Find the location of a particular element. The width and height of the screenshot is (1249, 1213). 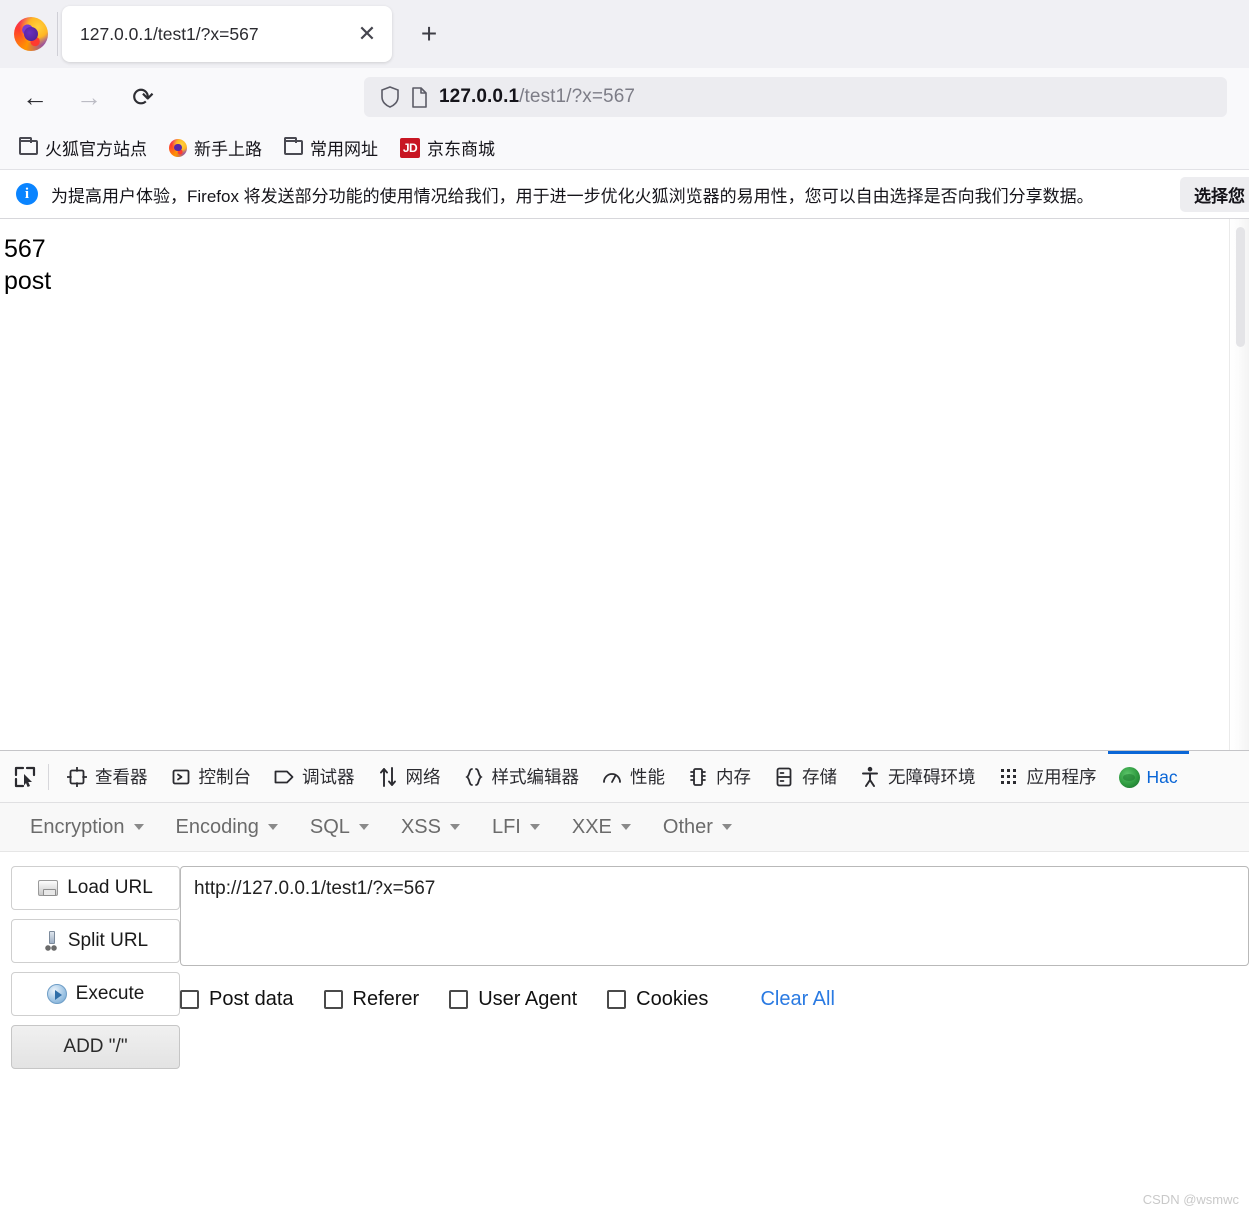

page-text-line: post is located at coordinates (28, 281).